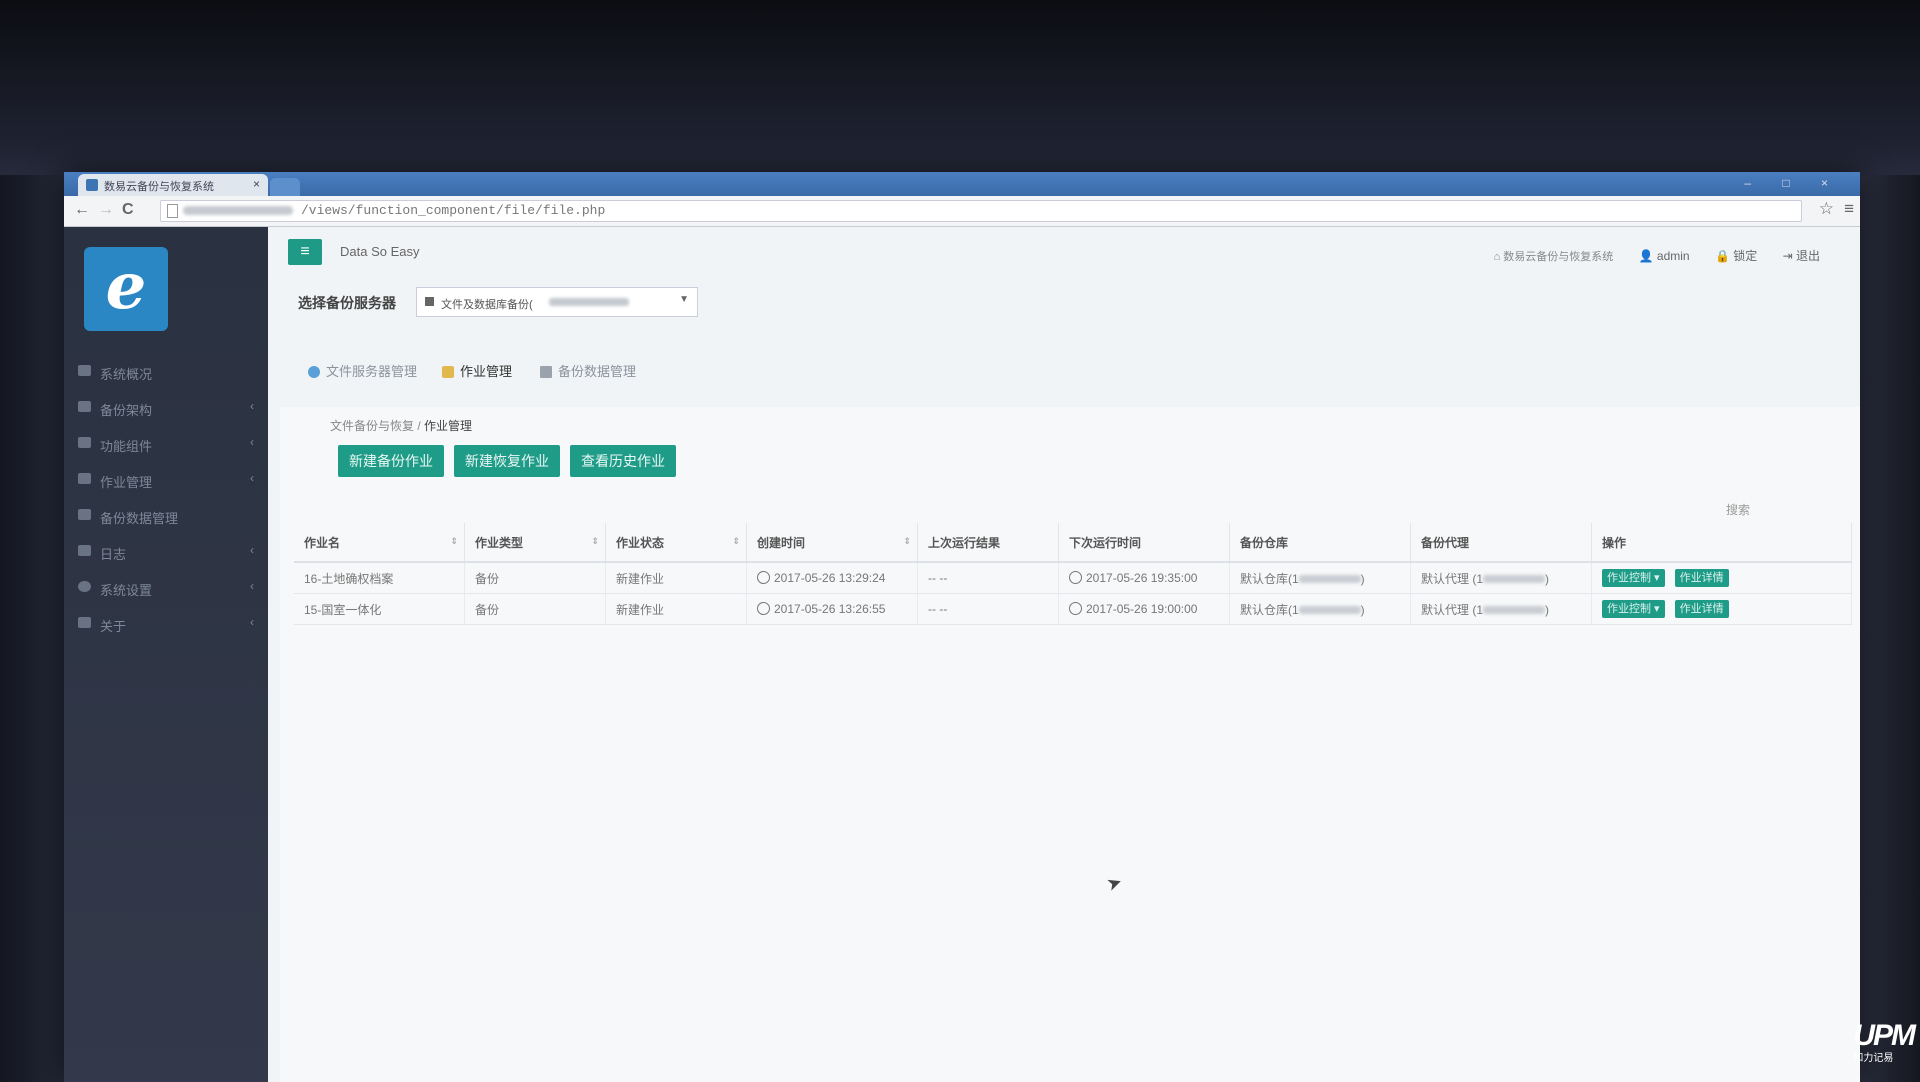 The image size is (1920, 1082). What do you see at coordinates (832, 543) in the screenshot?
I see `column-header: 创建时间 ⇕` at bounding box center [832, 543].